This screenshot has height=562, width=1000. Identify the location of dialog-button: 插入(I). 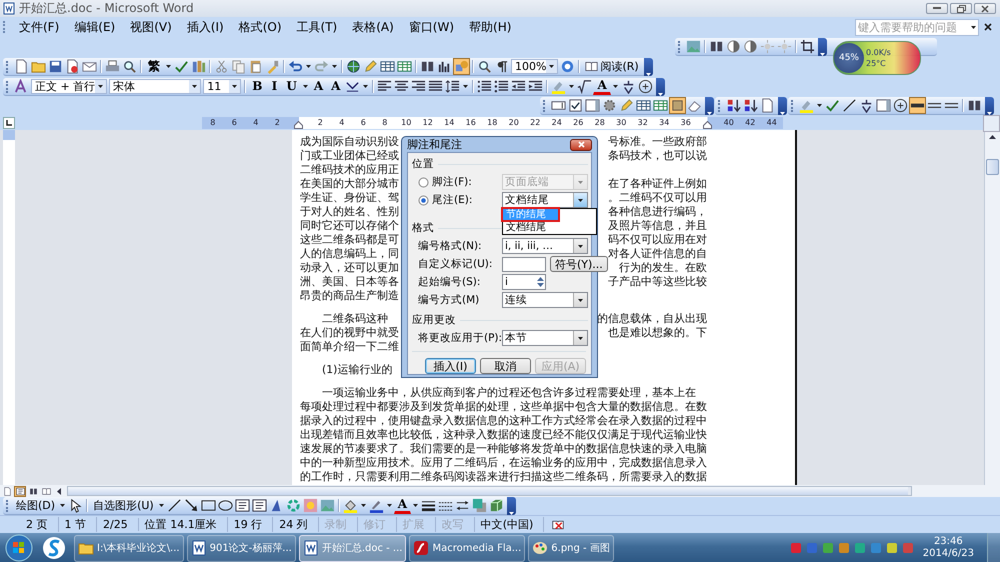
(450, 366).